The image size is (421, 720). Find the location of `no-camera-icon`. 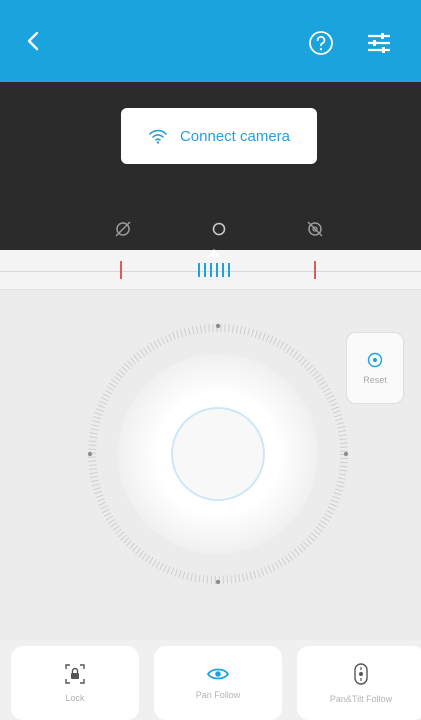

no-camera-icon is located at coordinates (315, 229).